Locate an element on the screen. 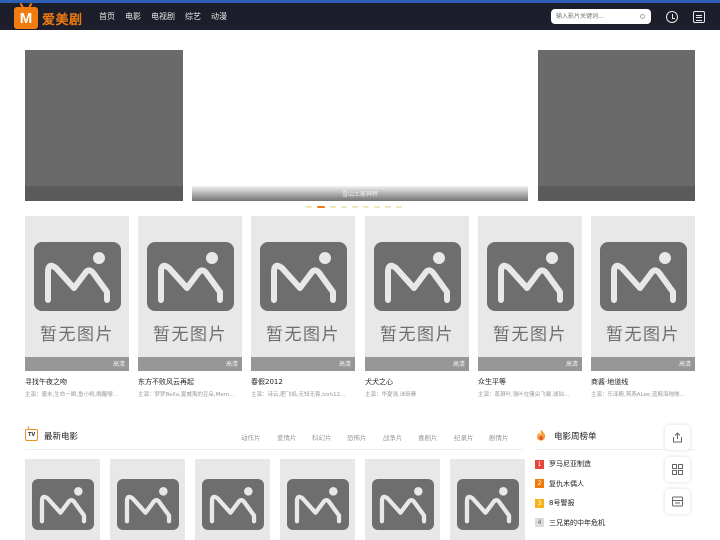 This screenshot has height=540, width=720. banner-caption: 雪山土家神秤 is located at coordinates (359, 194).